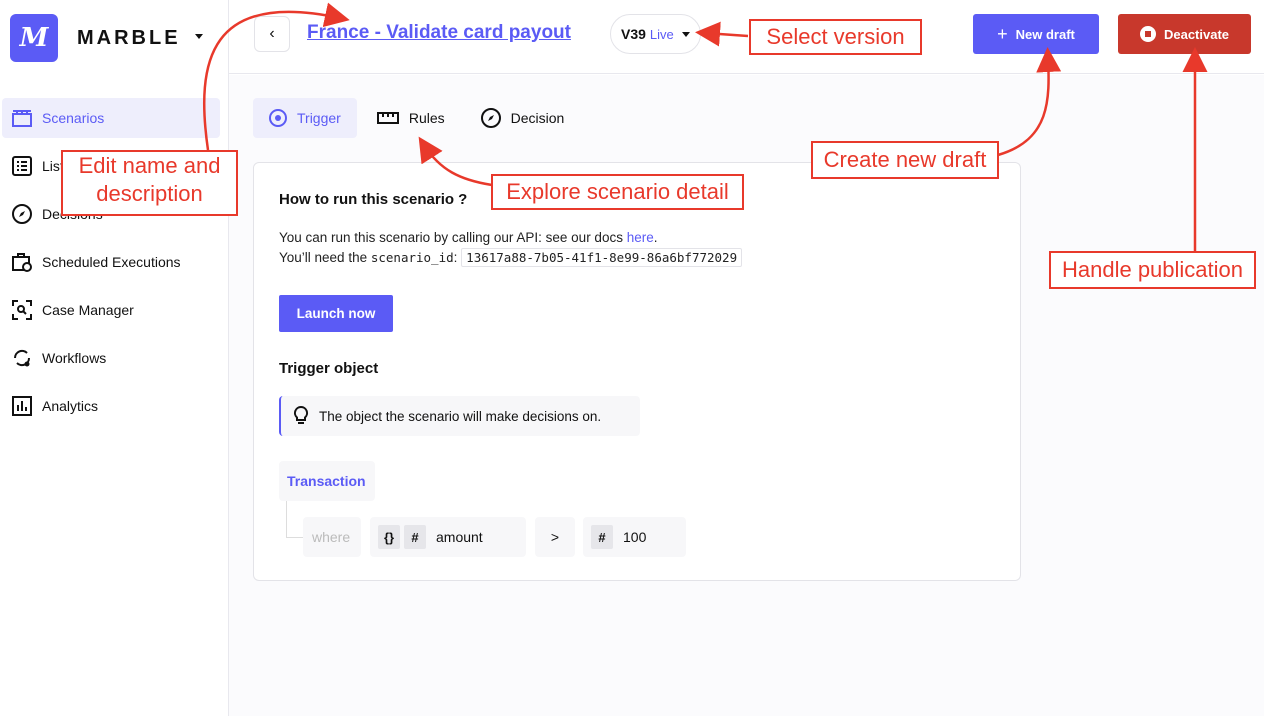 Image resolution: width=1264 pixels, height=716 pixels. What do you see at coordinates (439, 33) in the screenshot?
I see `scenario-title: France - Validate card payout` at bounding box center [439, 33].